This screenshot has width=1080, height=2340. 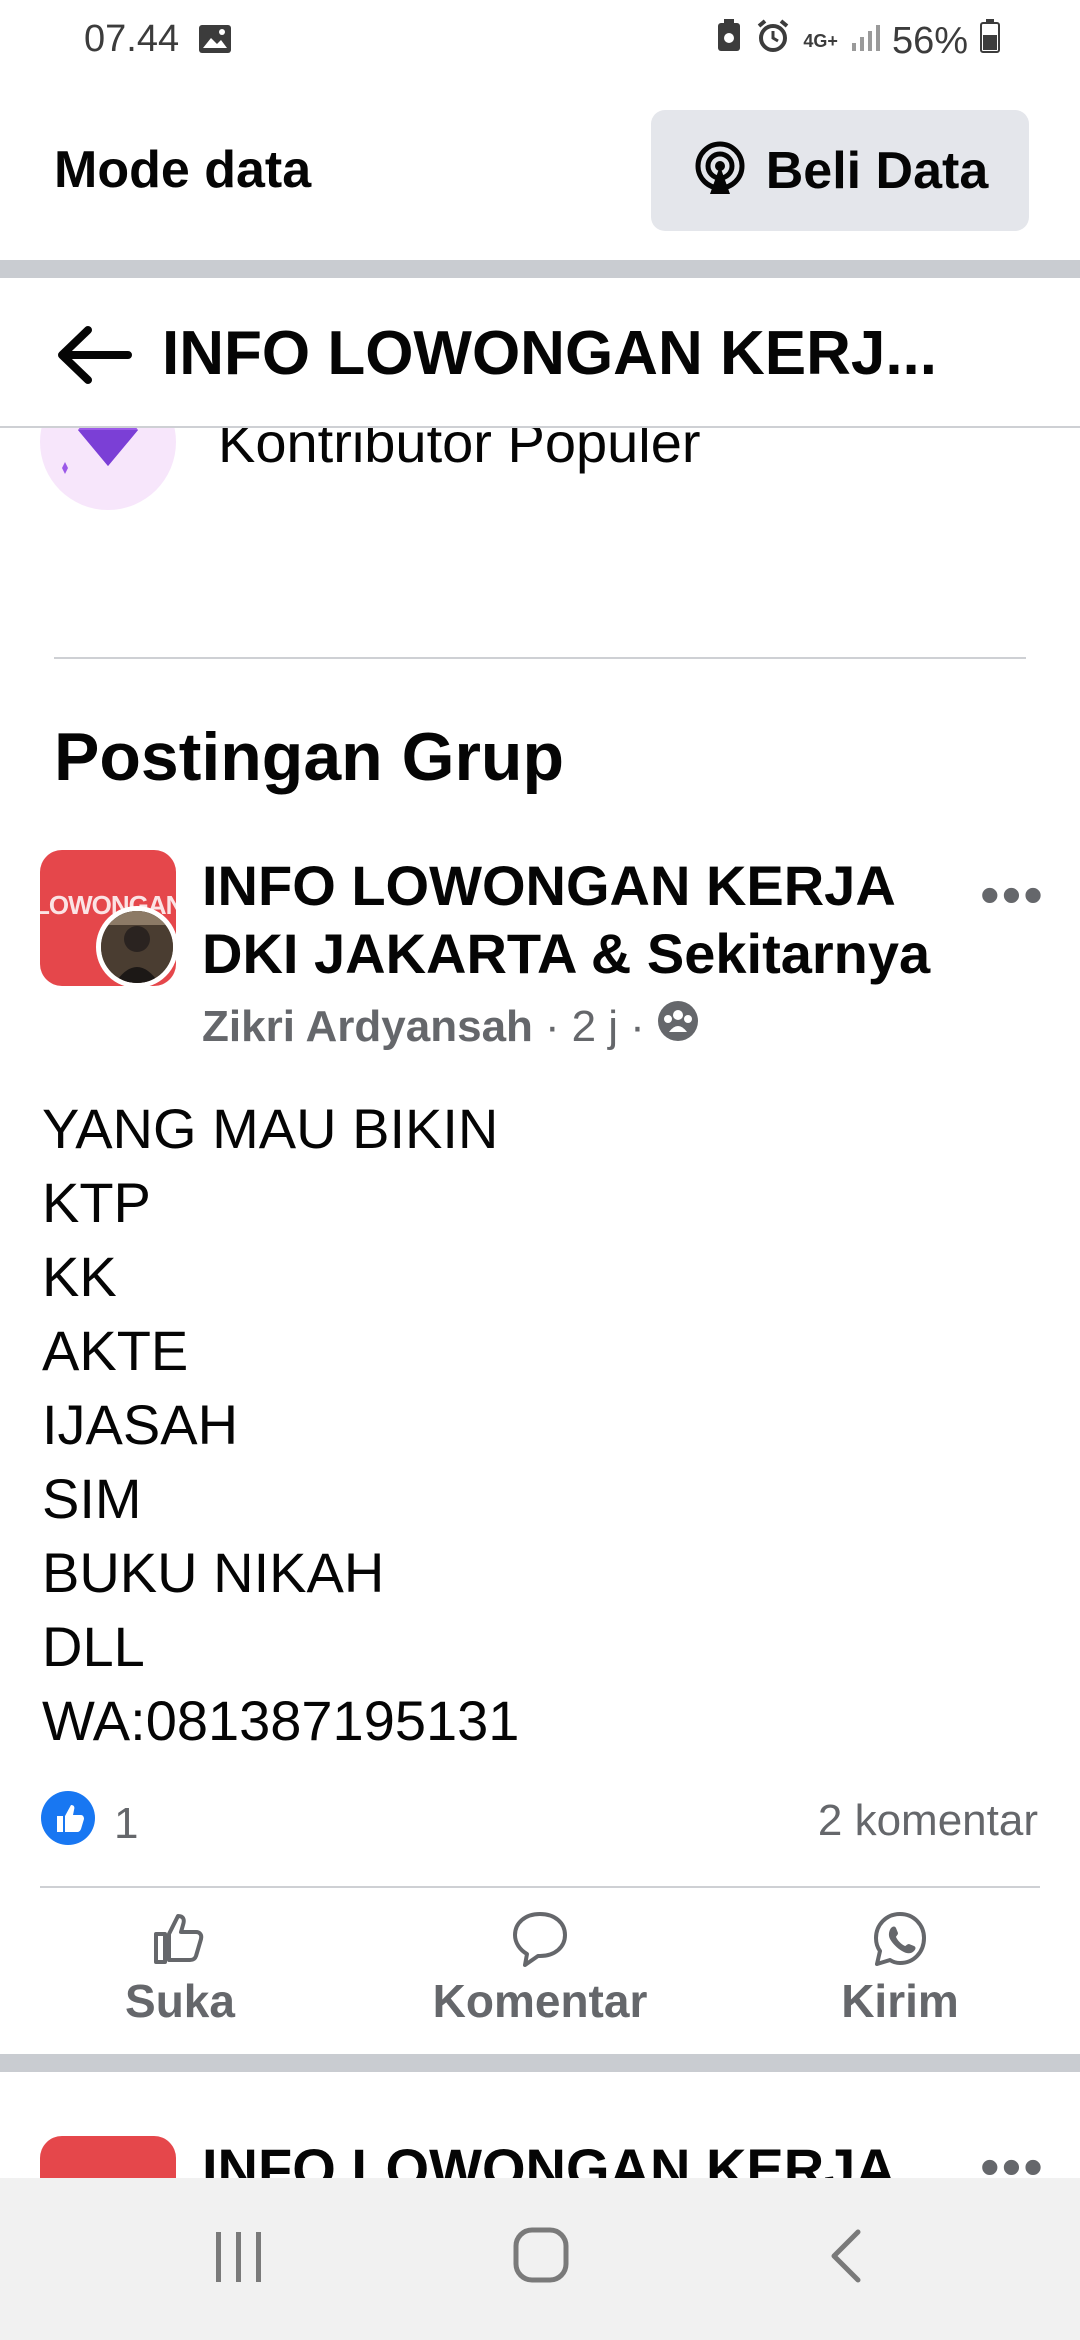 I want to click on likes-count: 1, so click(x=126, y=1823).